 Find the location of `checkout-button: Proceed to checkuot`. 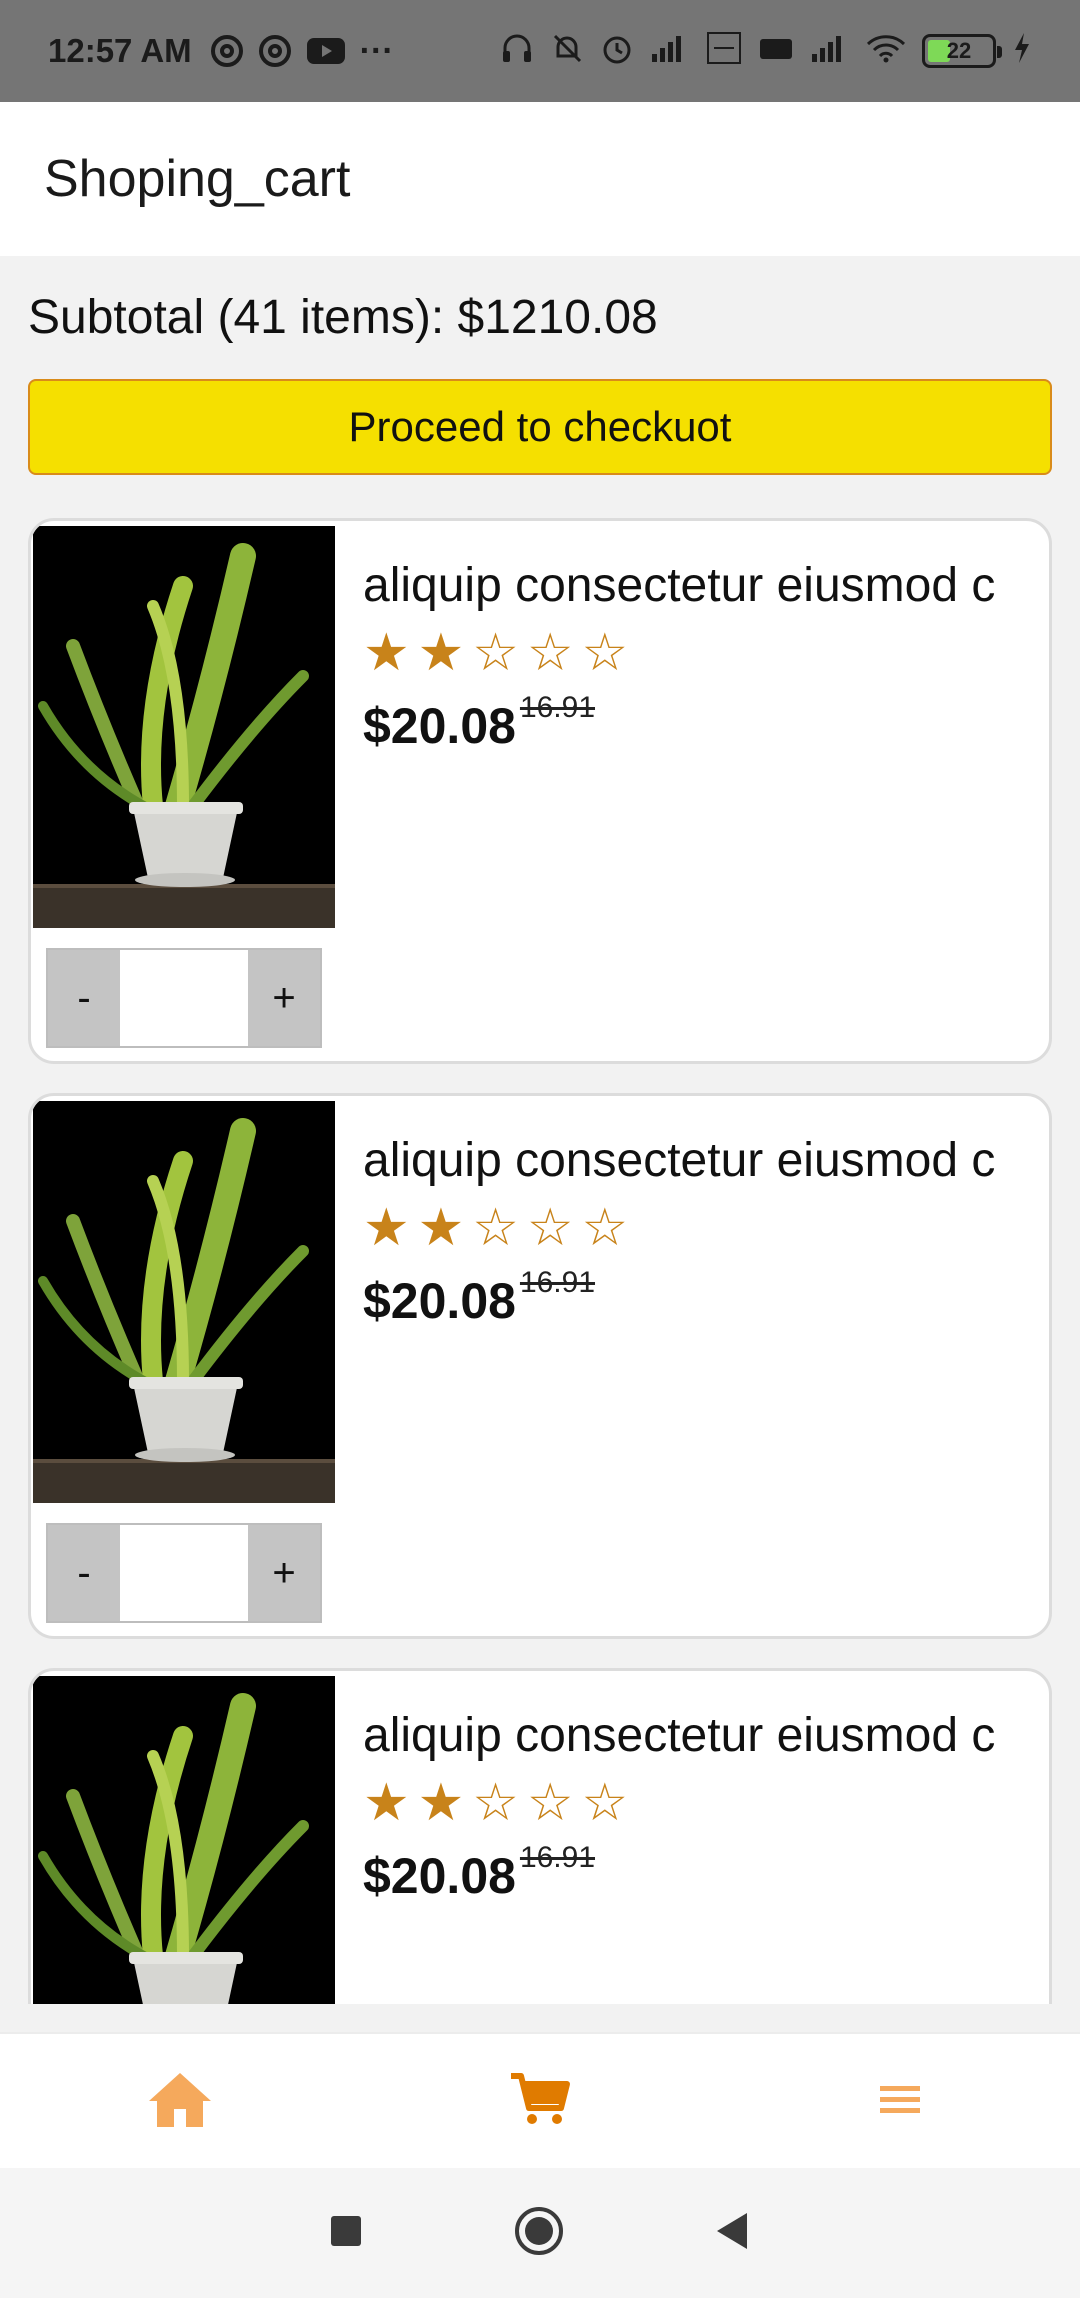

checkout-button: Proceed to checkuot is located at coordinates (540, 427).